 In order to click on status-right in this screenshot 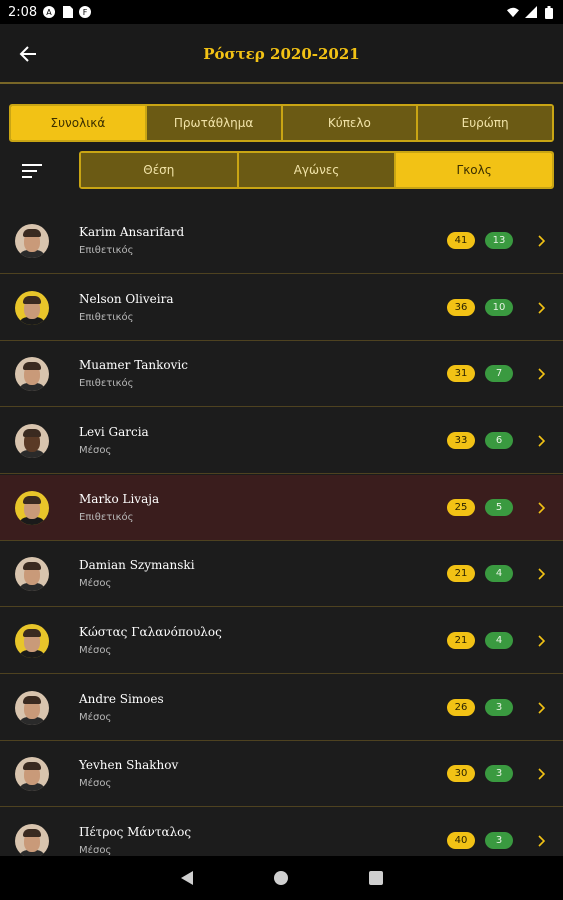, I will do `click(531, 12)`.